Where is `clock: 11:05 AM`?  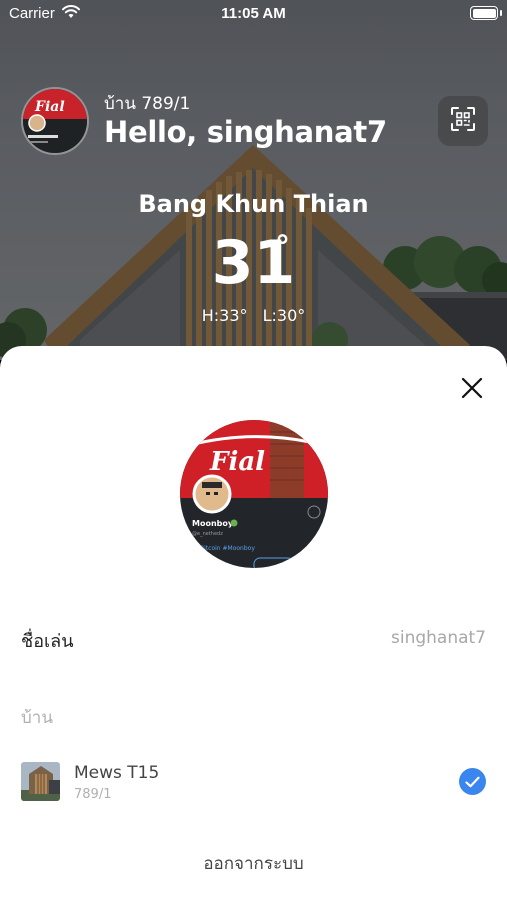 clock: 11:05 AM is located at coordinates (253, 13).